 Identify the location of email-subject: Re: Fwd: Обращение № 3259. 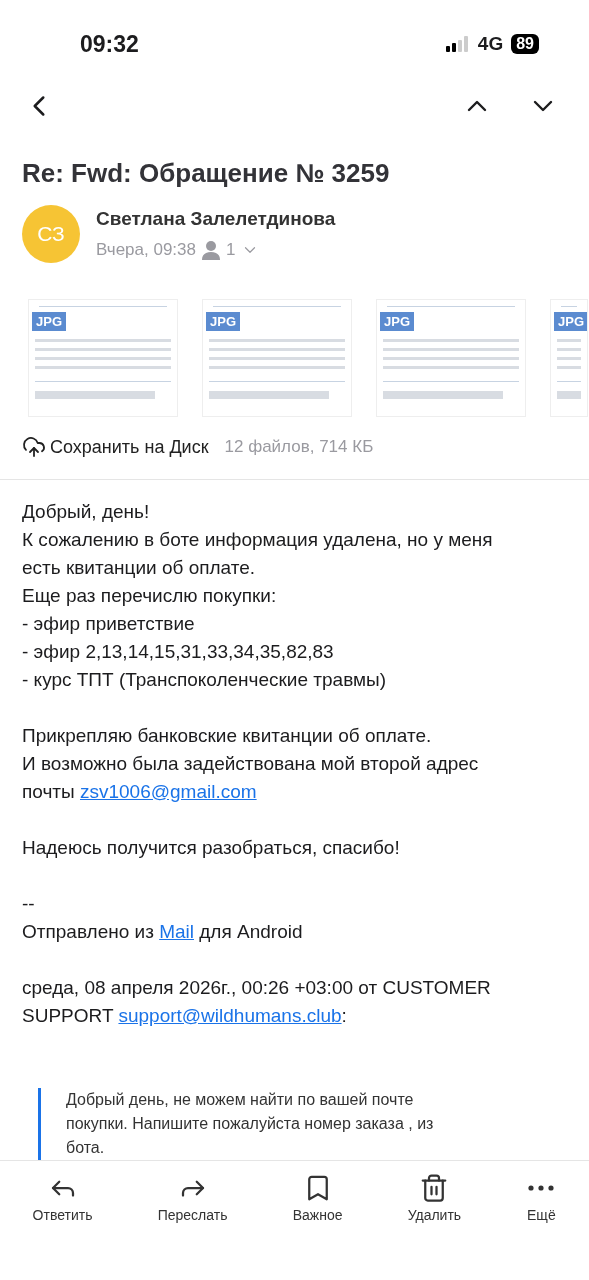
(206, 173).